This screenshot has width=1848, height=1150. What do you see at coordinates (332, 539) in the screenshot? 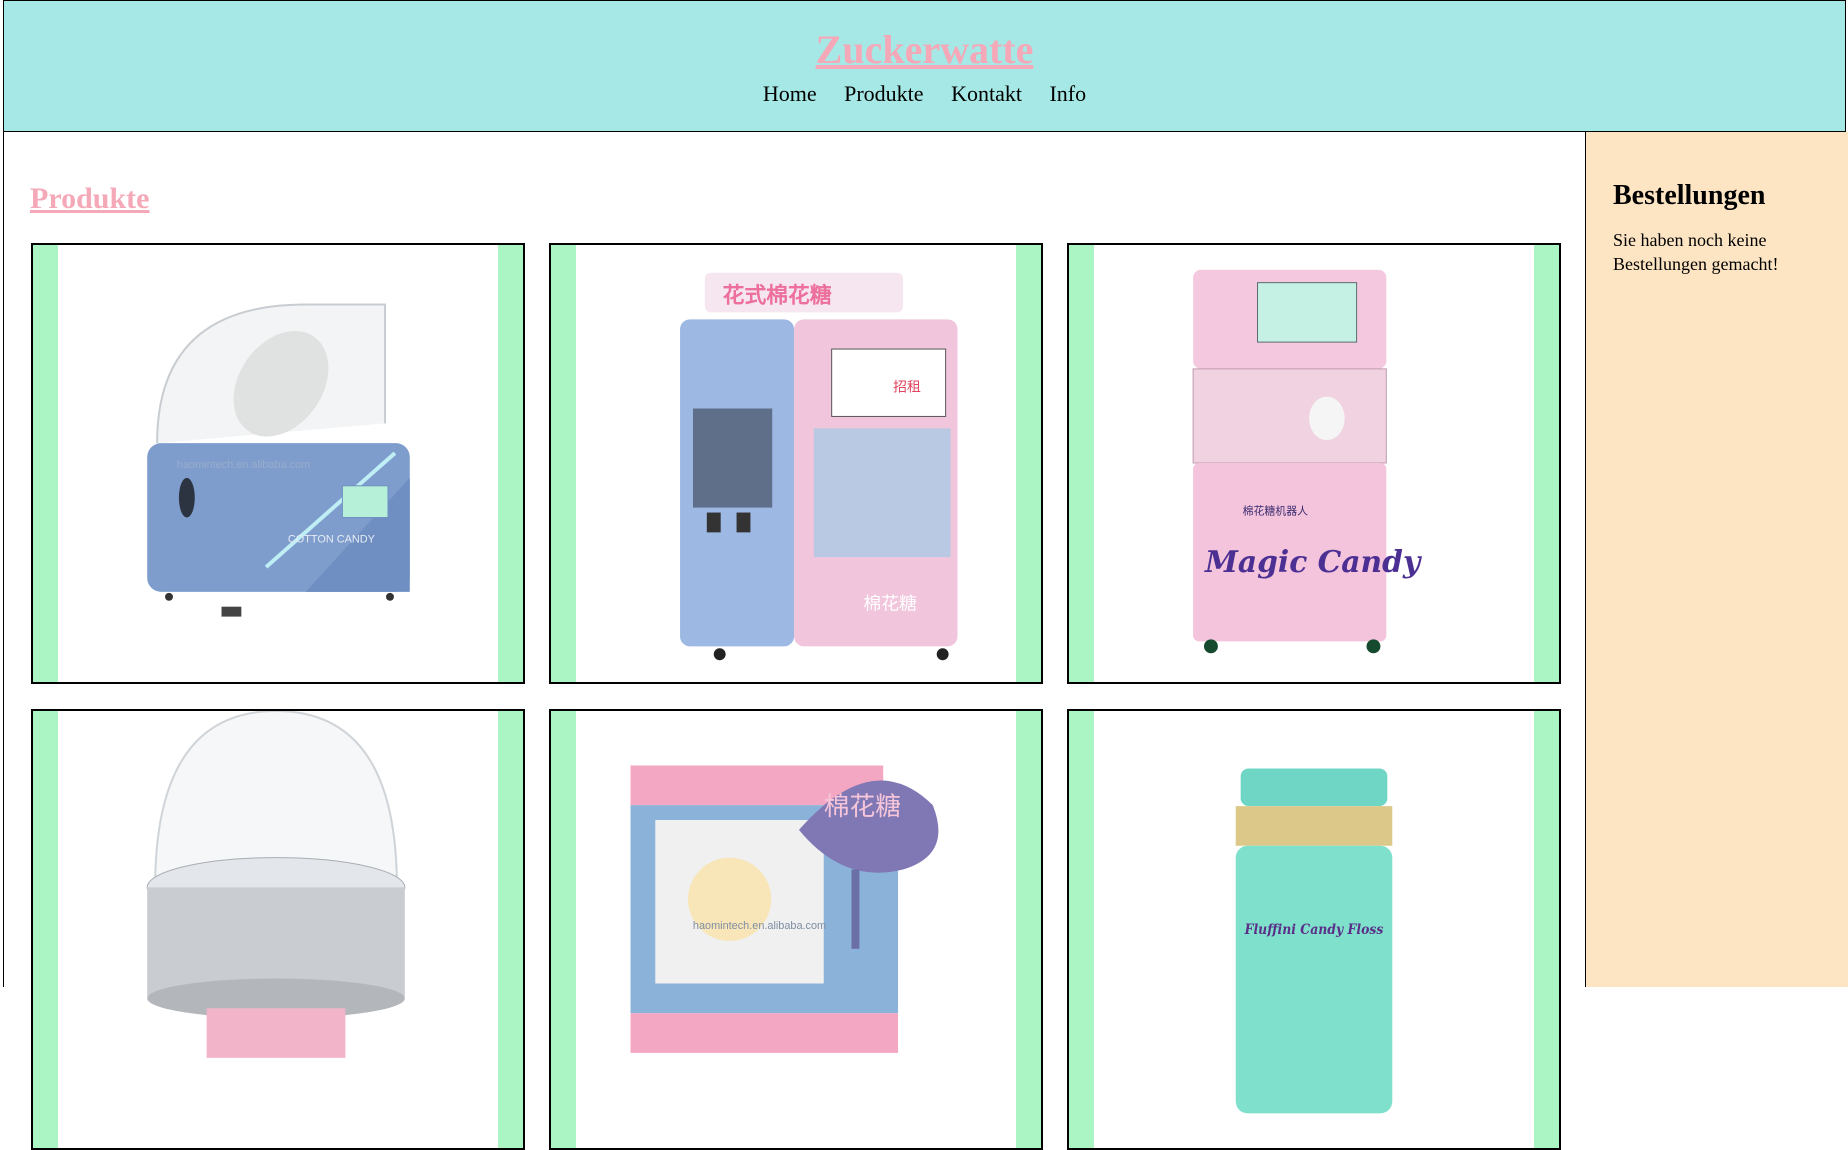
I see `product-brand-text: COTTON CANDY` at bounding box center [332, 539].